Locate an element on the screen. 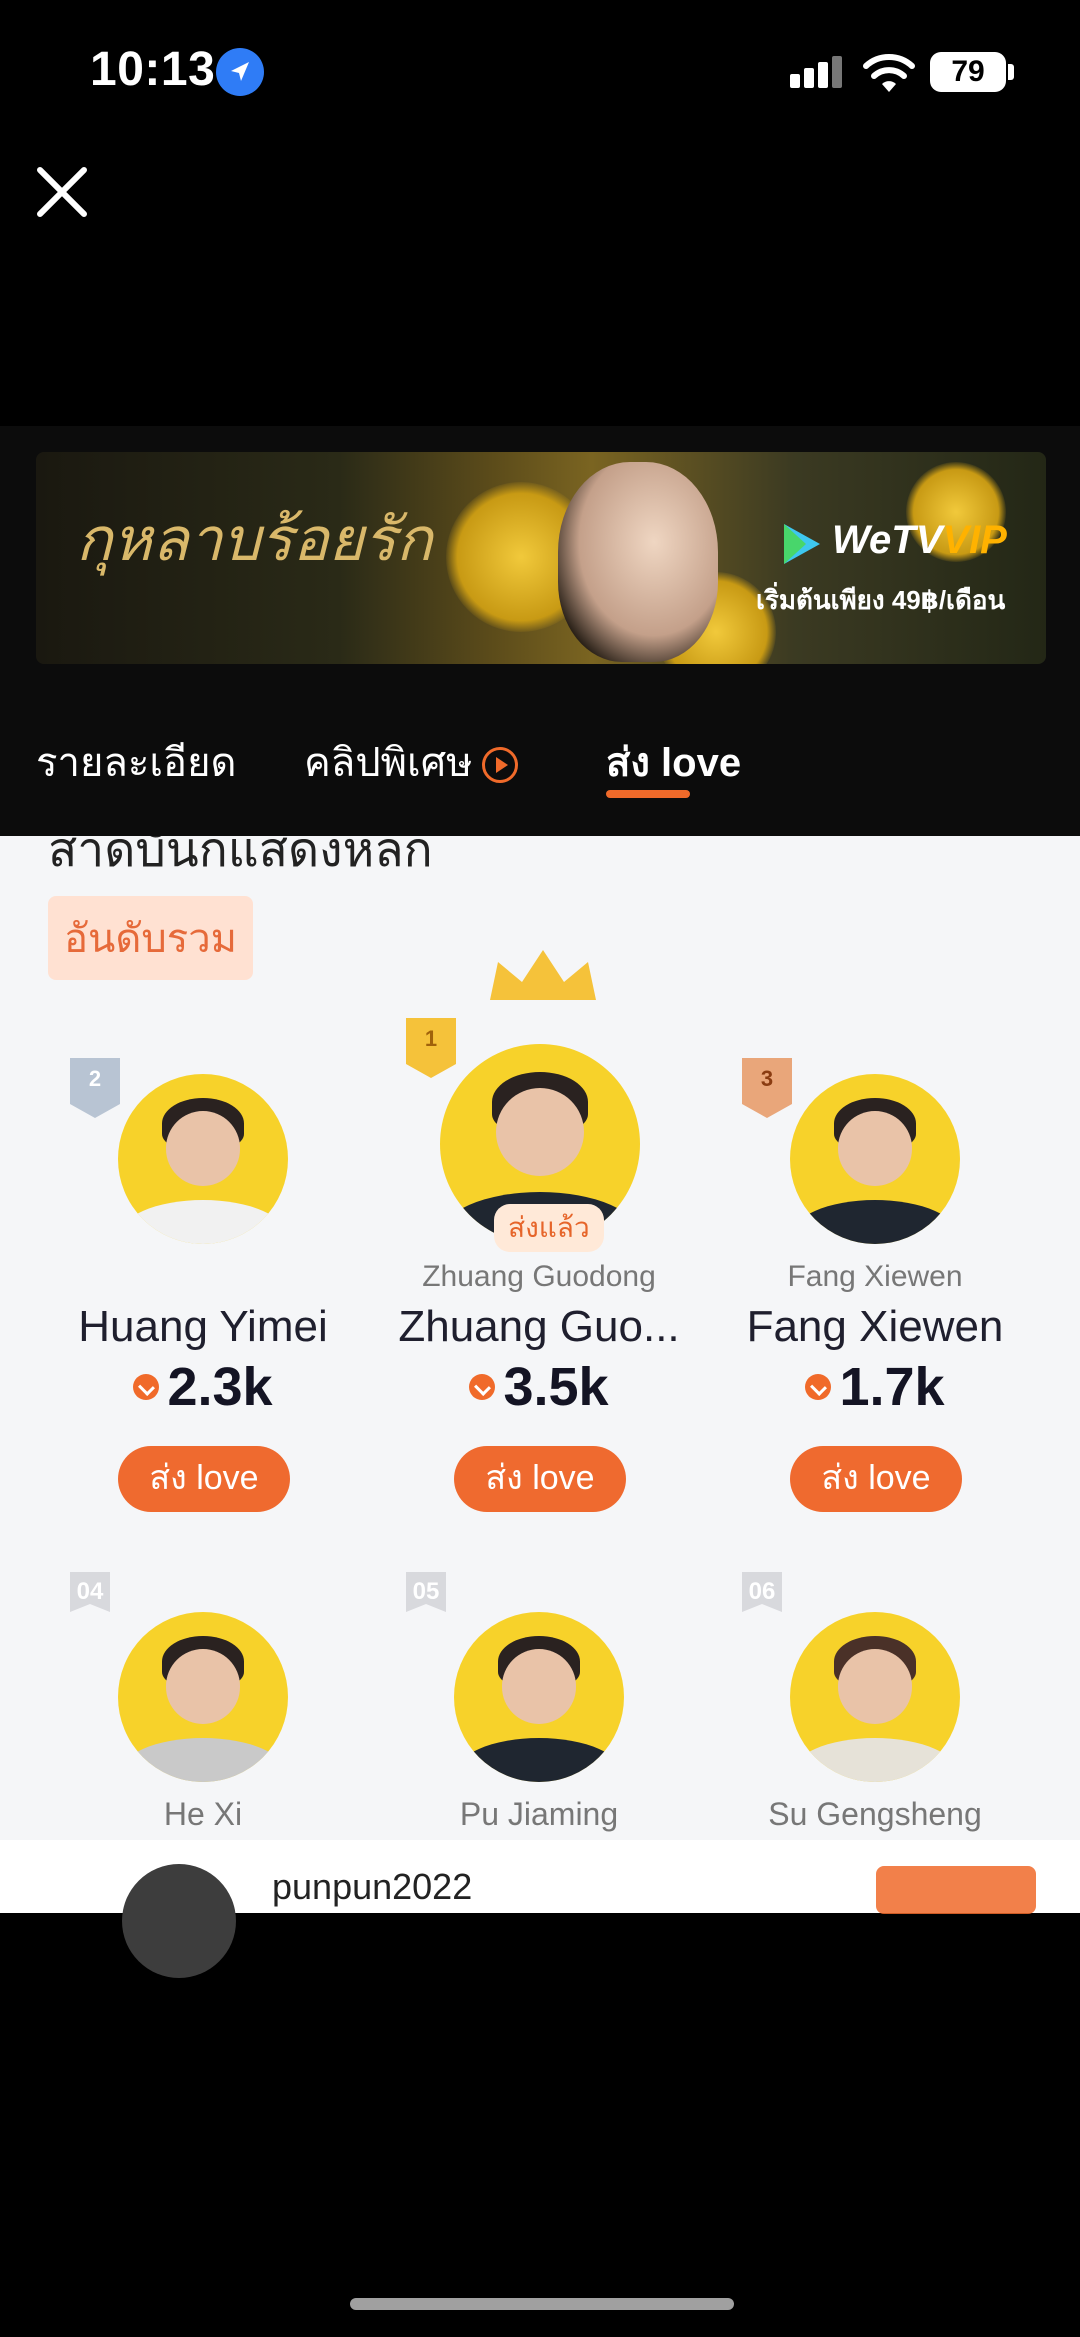 This screenshot has width=1080, height=2337. love-score: 3.5k is located at coordinates (539, 1387).